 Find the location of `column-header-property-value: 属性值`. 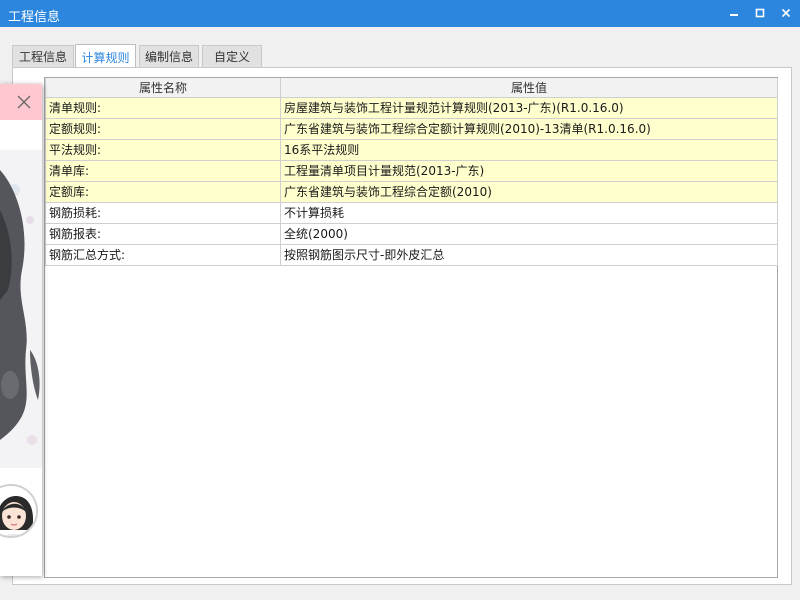

column-header-property-value: 属性值 is located at coordinates (529, 88).